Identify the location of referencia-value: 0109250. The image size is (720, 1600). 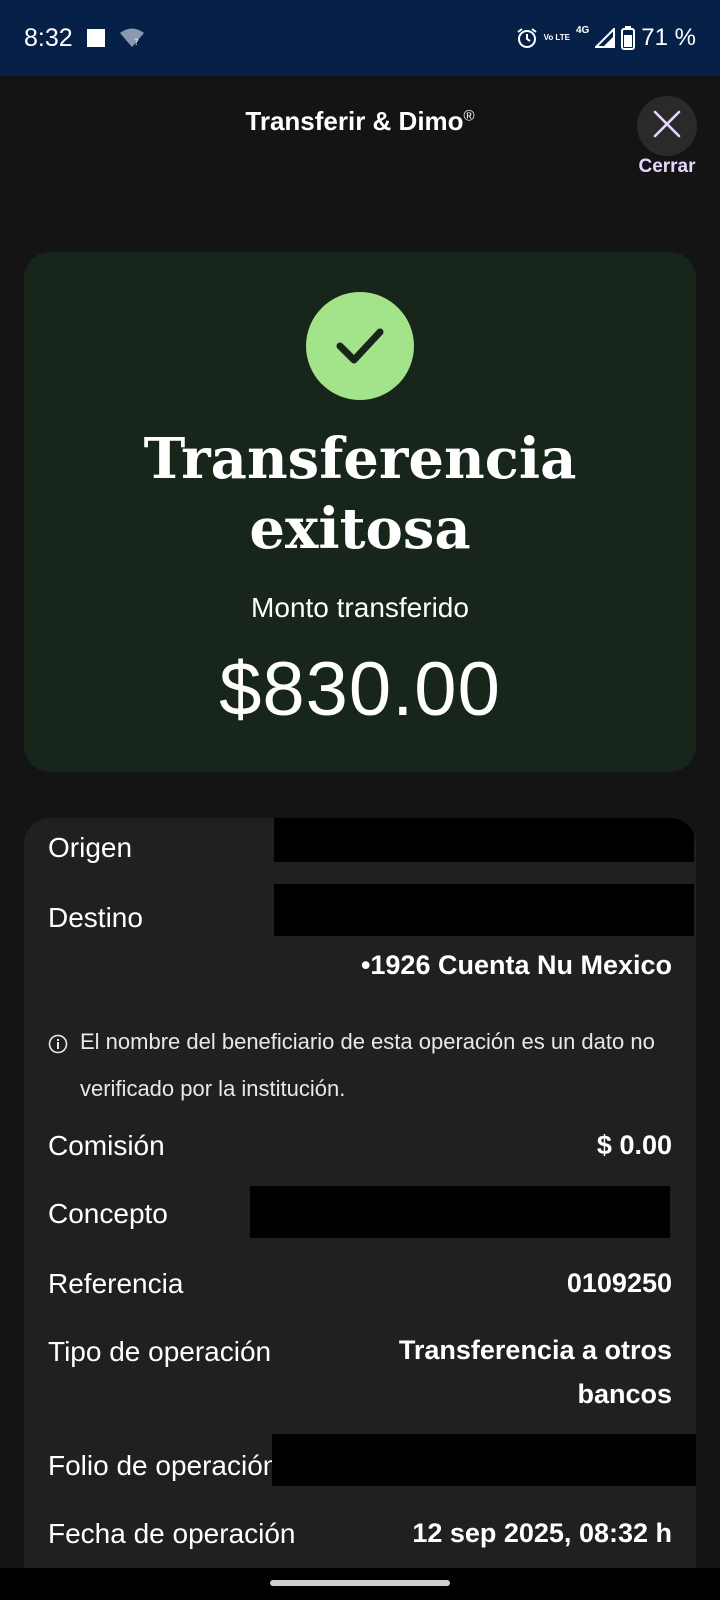
(619, 1283).